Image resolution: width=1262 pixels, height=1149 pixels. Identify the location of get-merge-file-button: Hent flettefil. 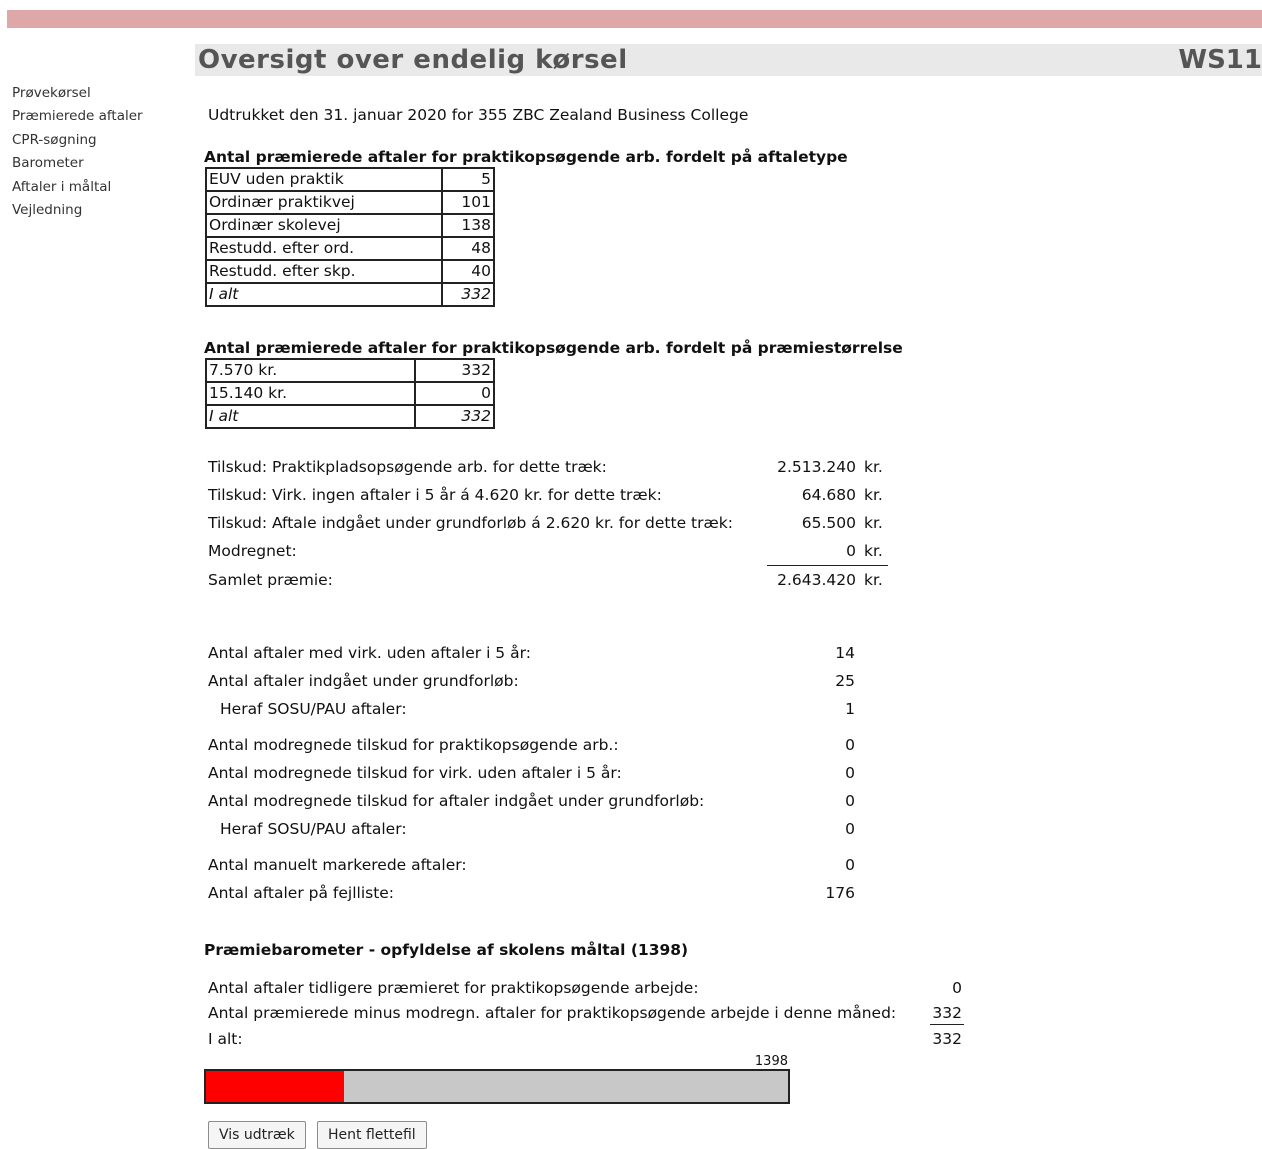
(372, 1135).